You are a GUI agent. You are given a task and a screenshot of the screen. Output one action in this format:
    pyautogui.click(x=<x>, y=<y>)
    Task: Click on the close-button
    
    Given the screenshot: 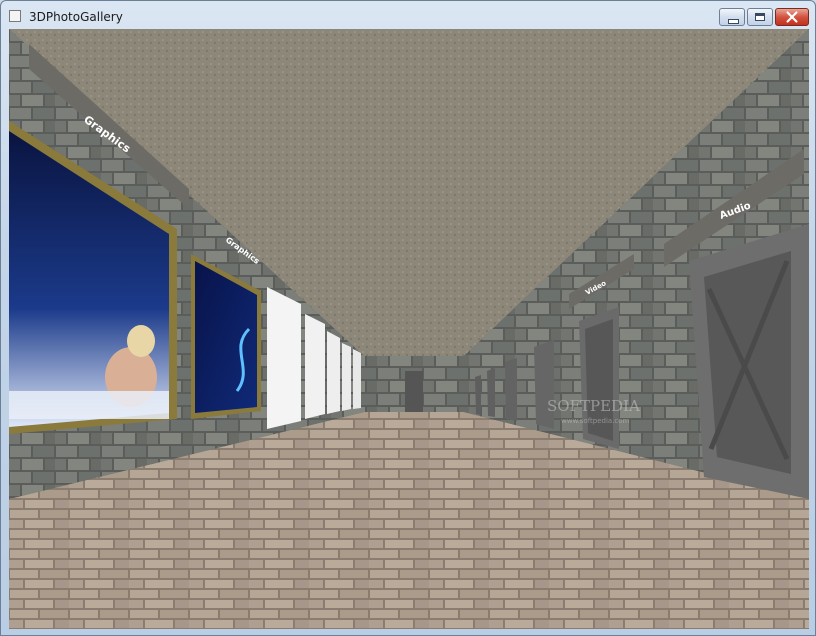 What is the action you would take?
    pyautogui.click(x=792, y=17)
    